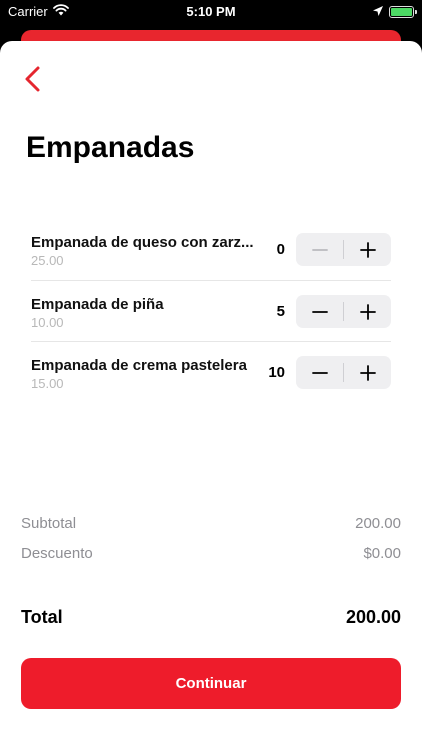  Describe the element at coordinates (97, 304) in the screenshot. I see `item-name: Empanada de piña` at that location.